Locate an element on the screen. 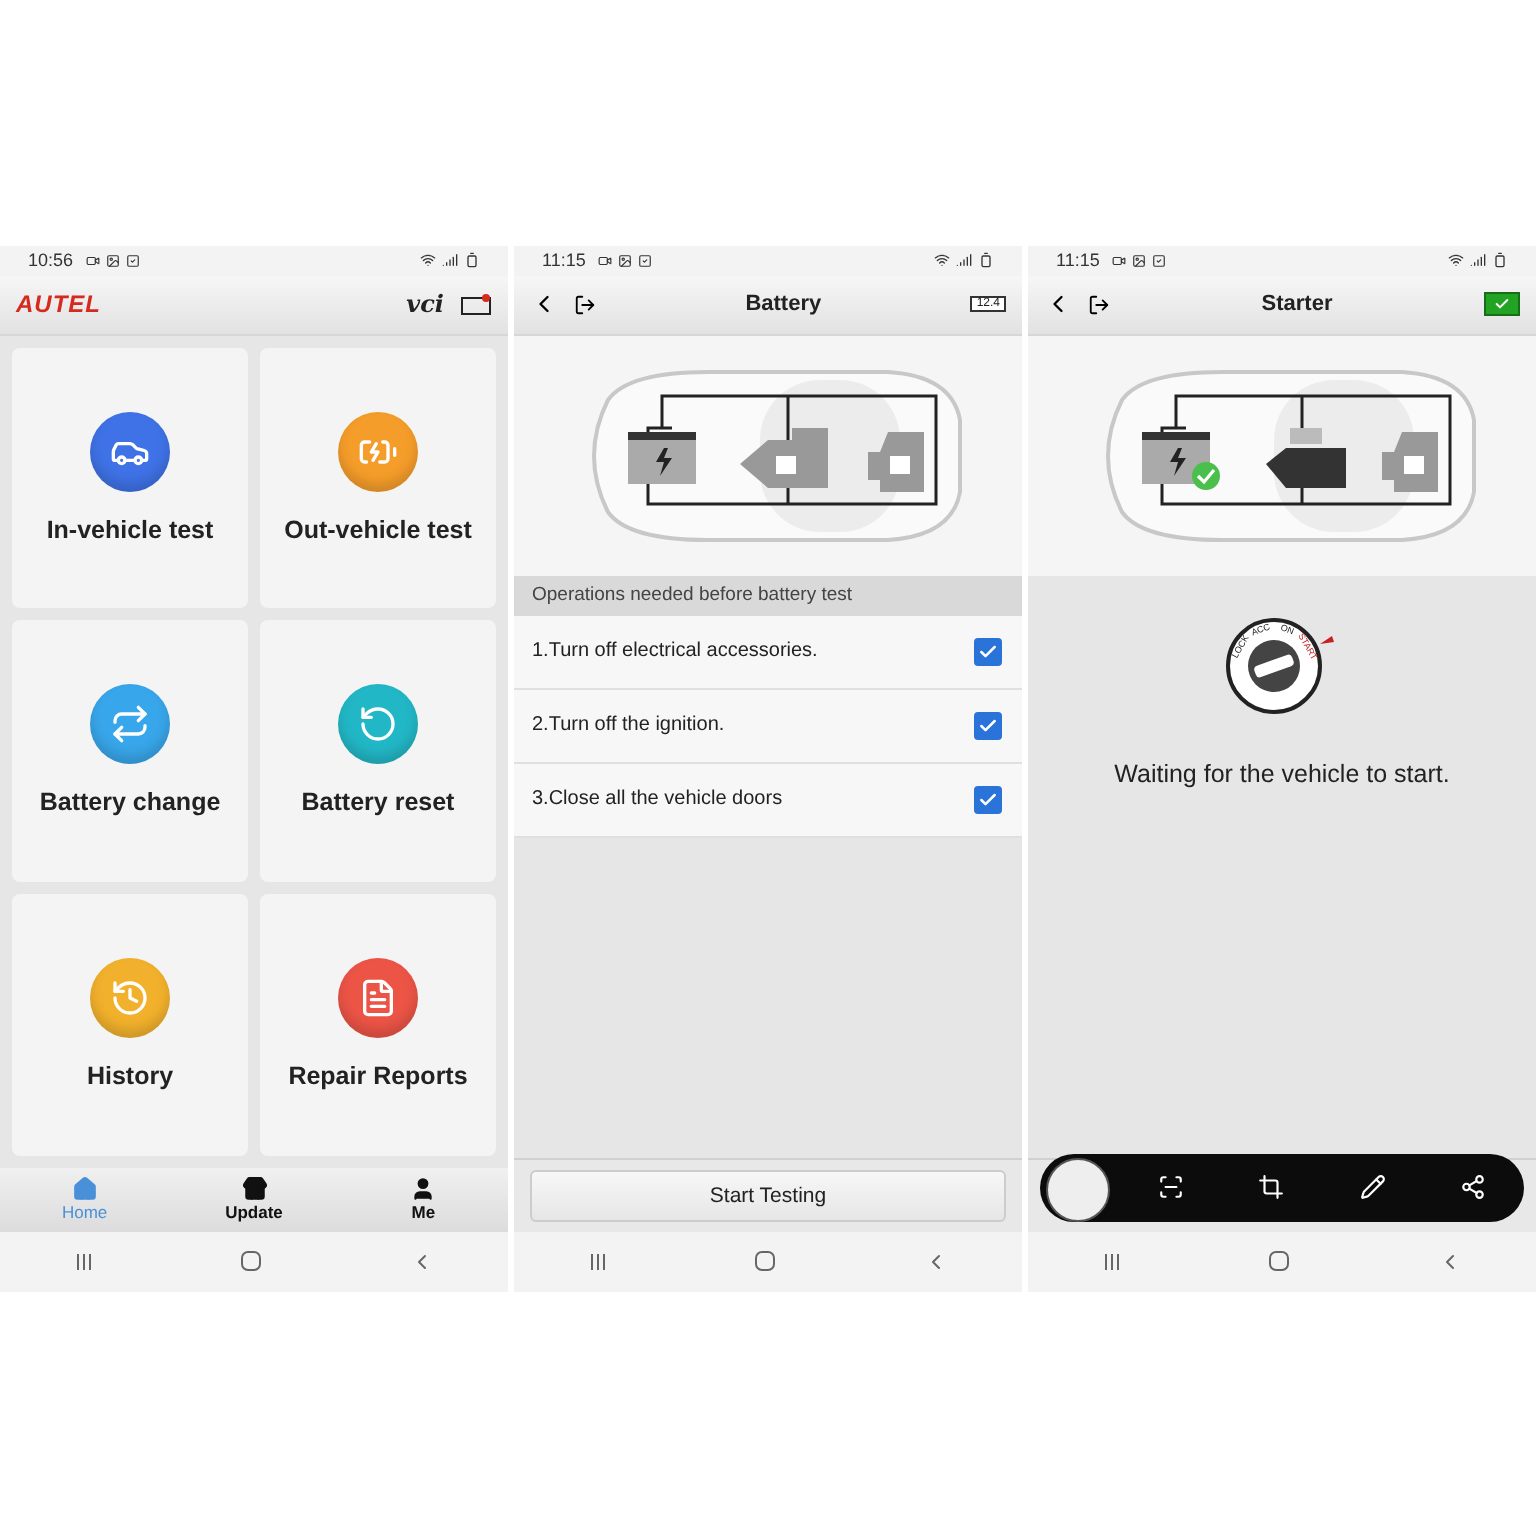 The width and height of the screenshot is (1536, 1536). nav-tab: Update is located at coordinates (254, 1199).